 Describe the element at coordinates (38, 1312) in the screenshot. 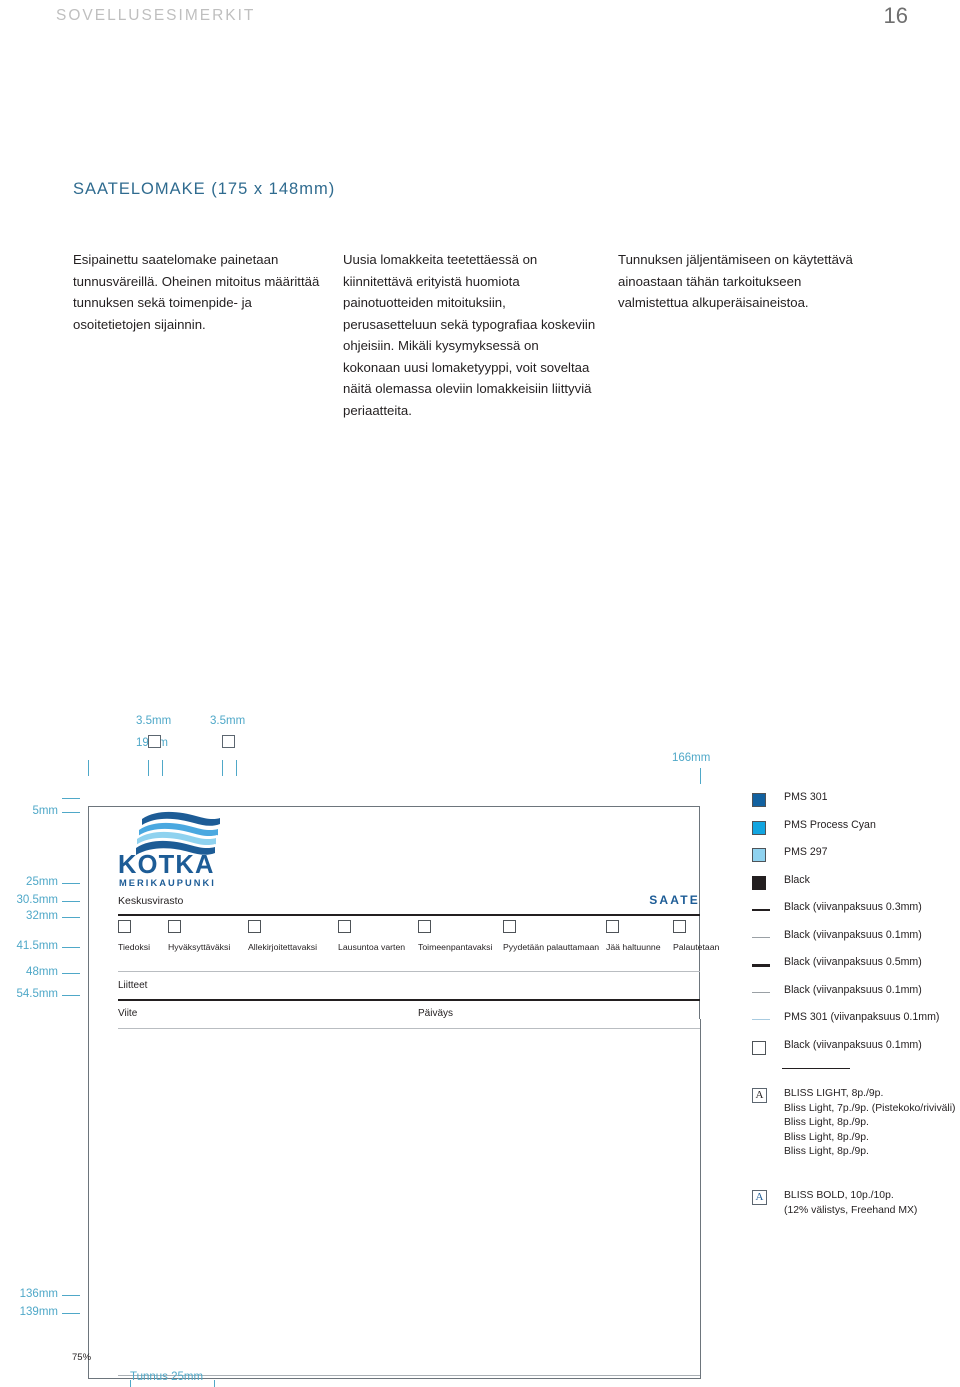

I see `measure-label-139mm: 139mm` at that location.